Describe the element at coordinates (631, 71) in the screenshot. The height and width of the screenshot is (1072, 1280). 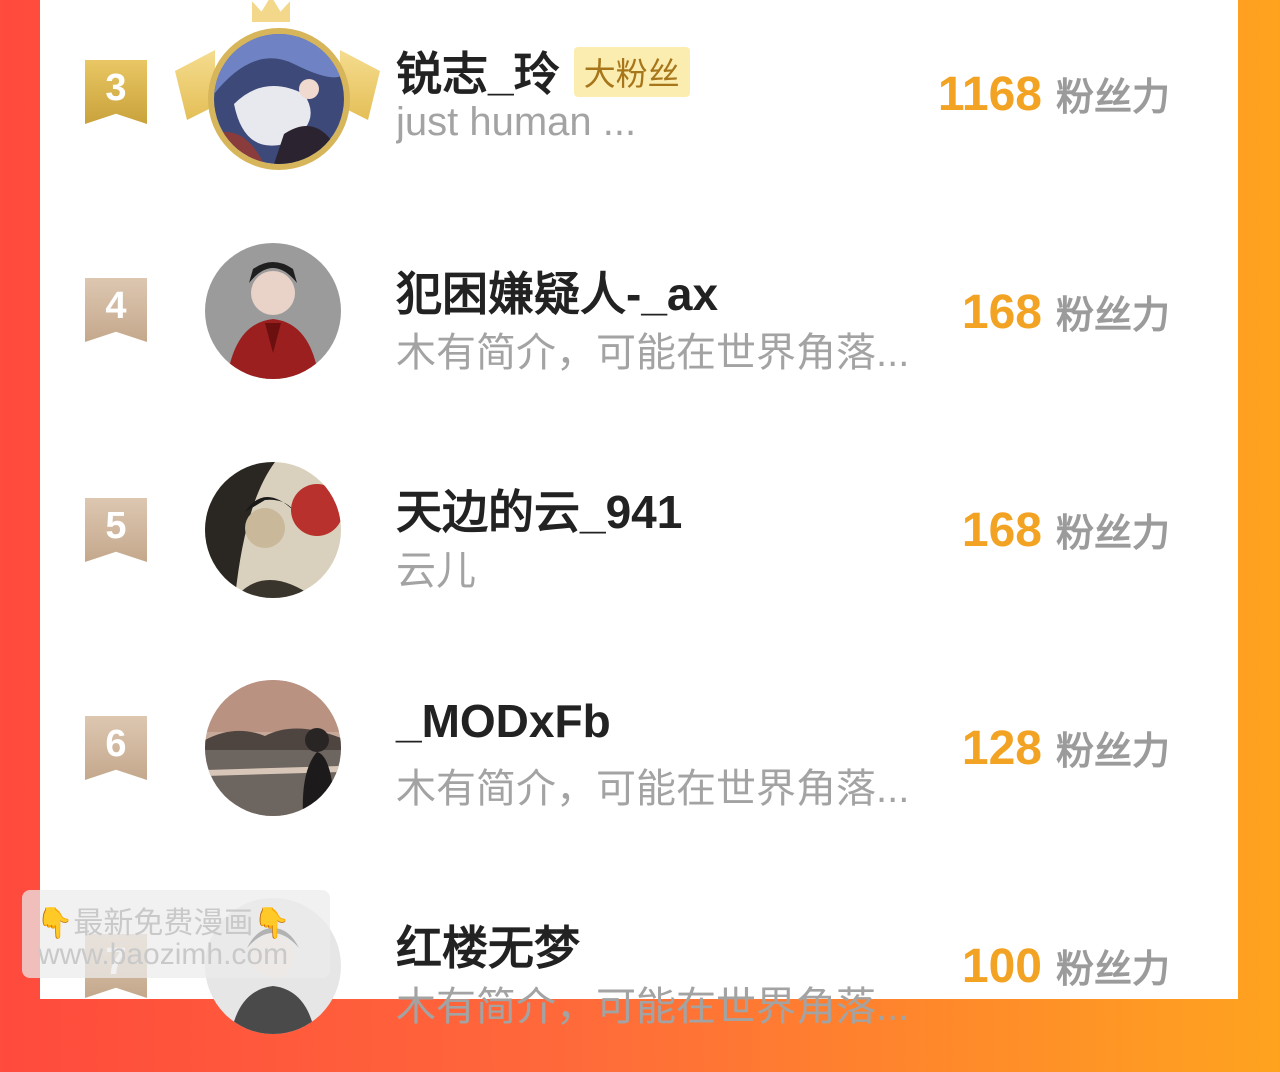
I see `fan-level-badge: 大粉丝` at that location.